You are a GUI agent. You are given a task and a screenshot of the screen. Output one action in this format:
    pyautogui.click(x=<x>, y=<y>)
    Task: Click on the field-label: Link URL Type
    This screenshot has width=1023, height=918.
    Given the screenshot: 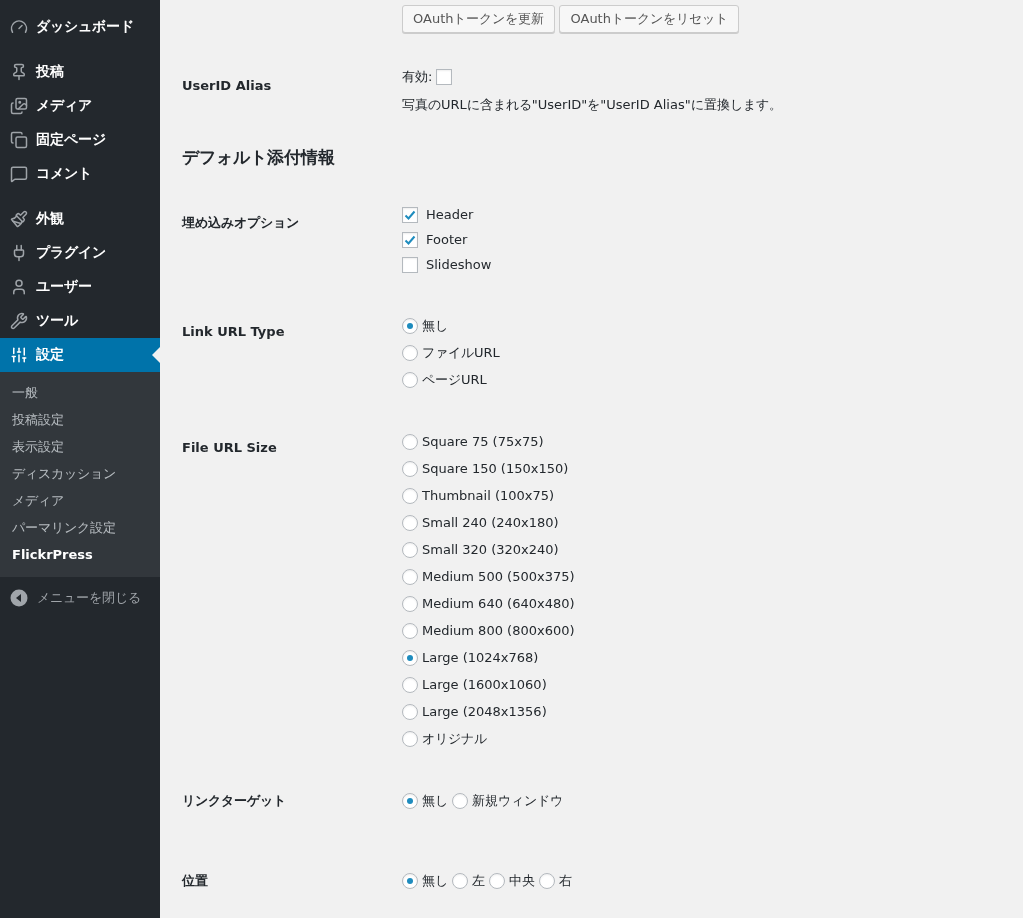 What is the action you would take?
    pyautogui.click(x=233, y=332)
    